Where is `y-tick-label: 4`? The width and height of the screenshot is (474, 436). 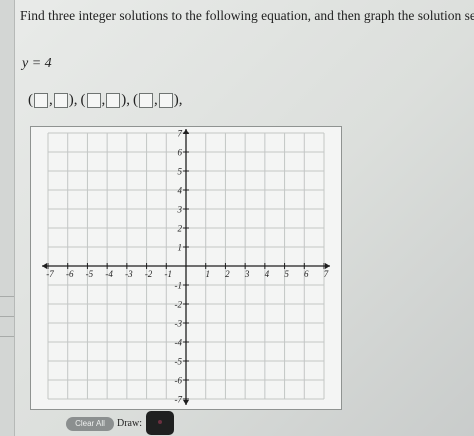 y-tick-label: 4 is located at coordinates (180, 191).